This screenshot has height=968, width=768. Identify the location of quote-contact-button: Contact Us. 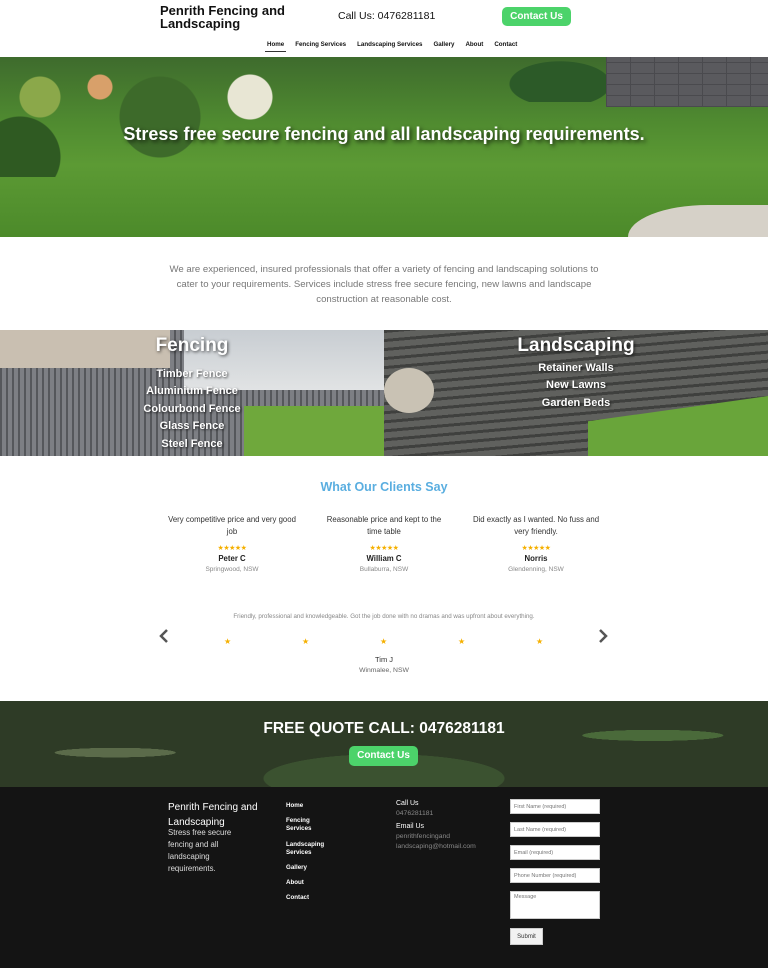
(383, 756).